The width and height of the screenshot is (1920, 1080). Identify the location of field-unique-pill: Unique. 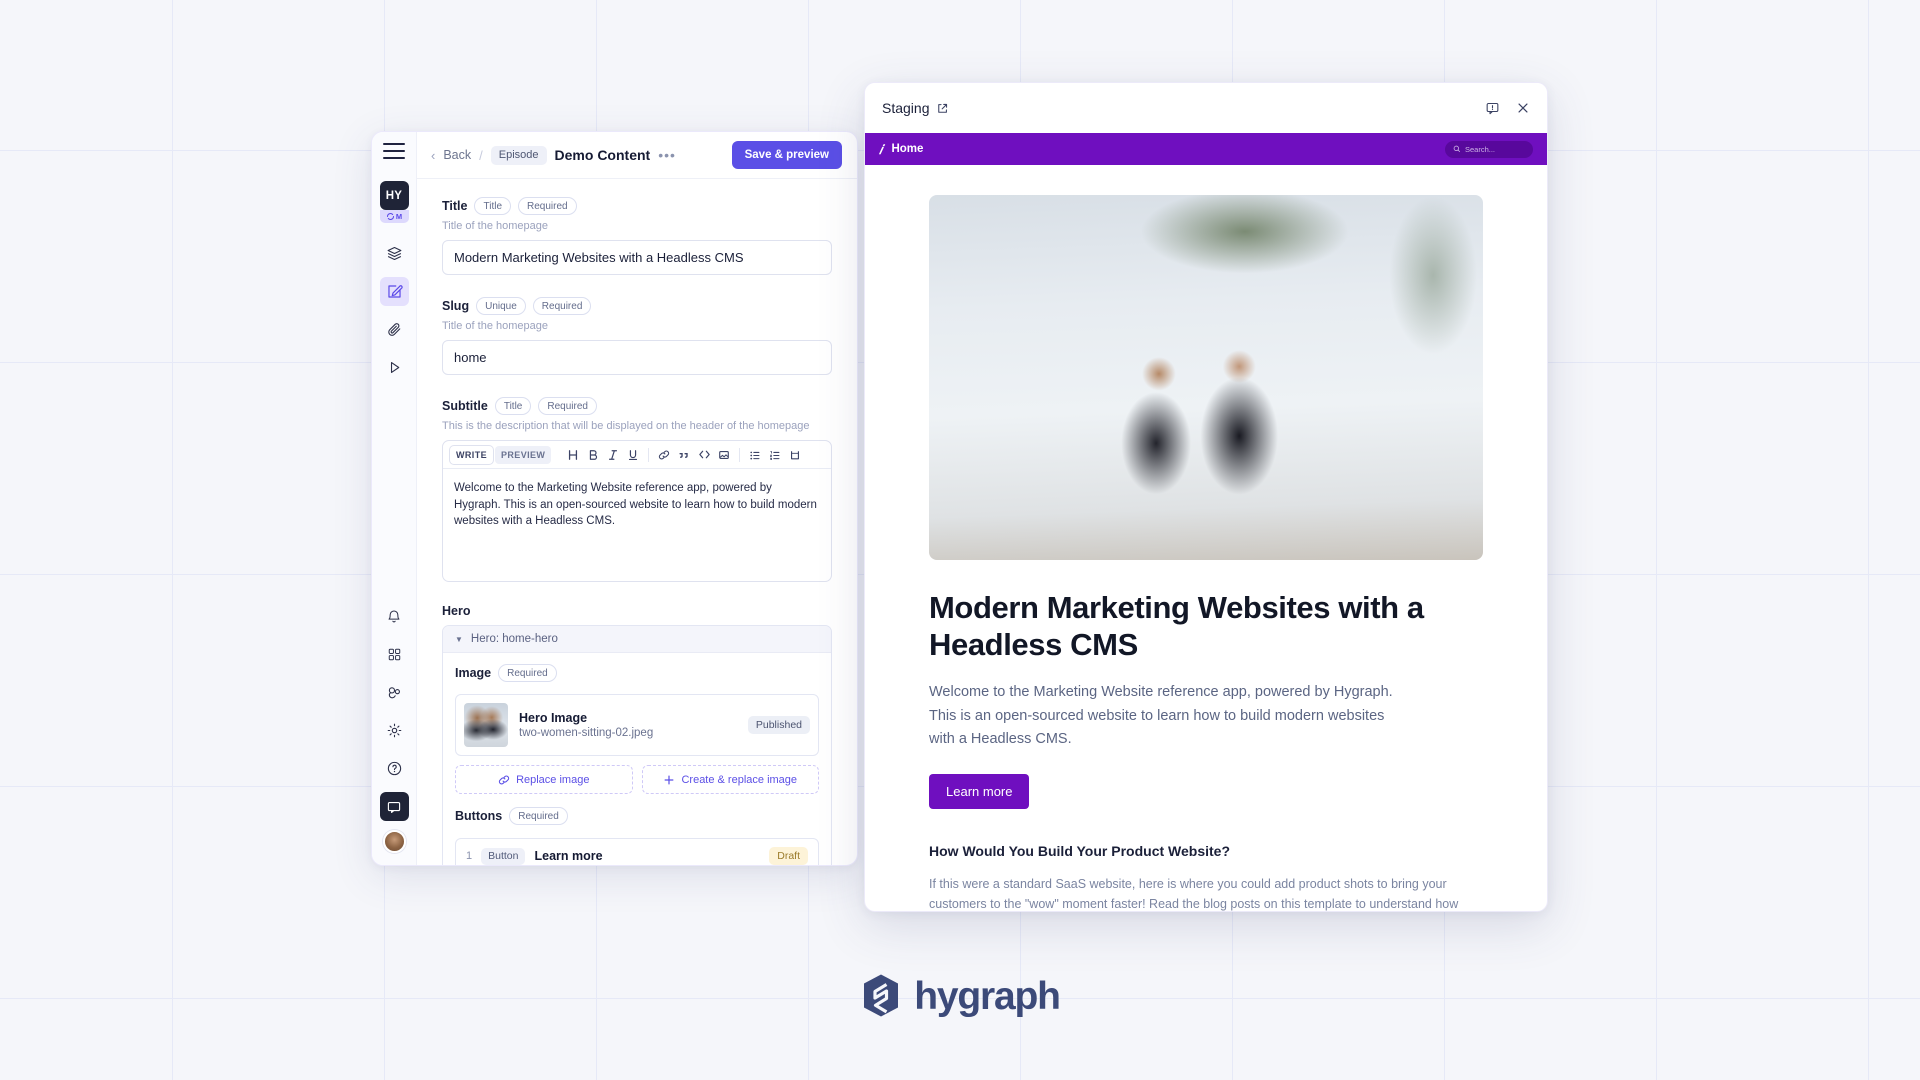
(501, 306).